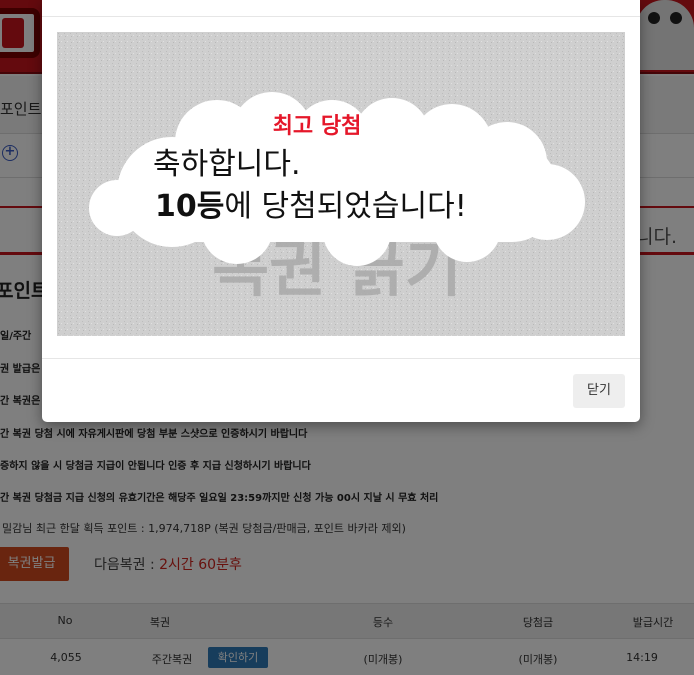  I want to click on congrats-line1: 축하합니다., so click(227, 164).